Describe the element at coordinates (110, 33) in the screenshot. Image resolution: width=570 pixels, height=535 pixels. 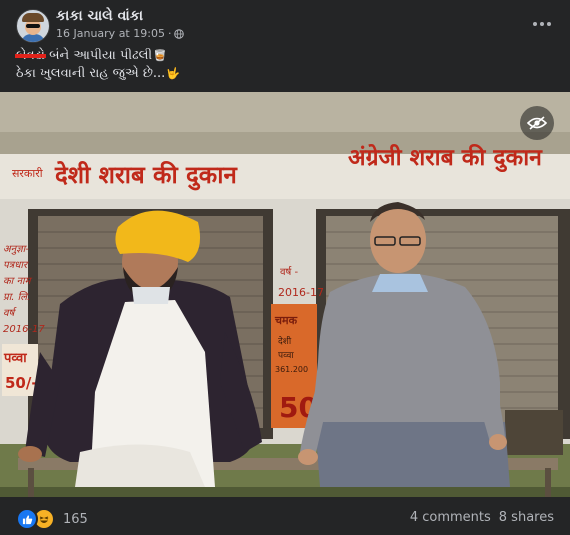
I see `post-timestamp: 16 January at 19:05` at that location.